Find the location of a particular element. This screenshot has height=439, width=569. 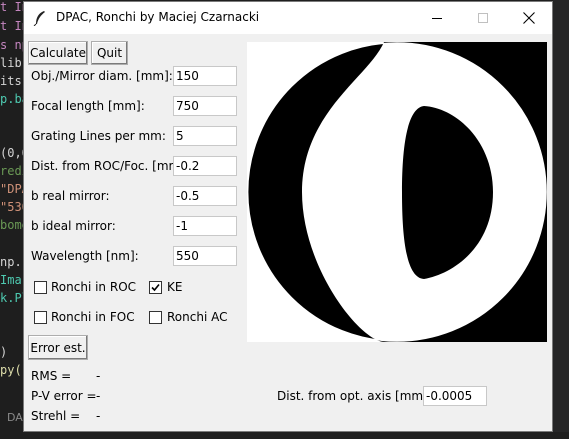

code-line: "DPA is located at coordinates (11, 189).